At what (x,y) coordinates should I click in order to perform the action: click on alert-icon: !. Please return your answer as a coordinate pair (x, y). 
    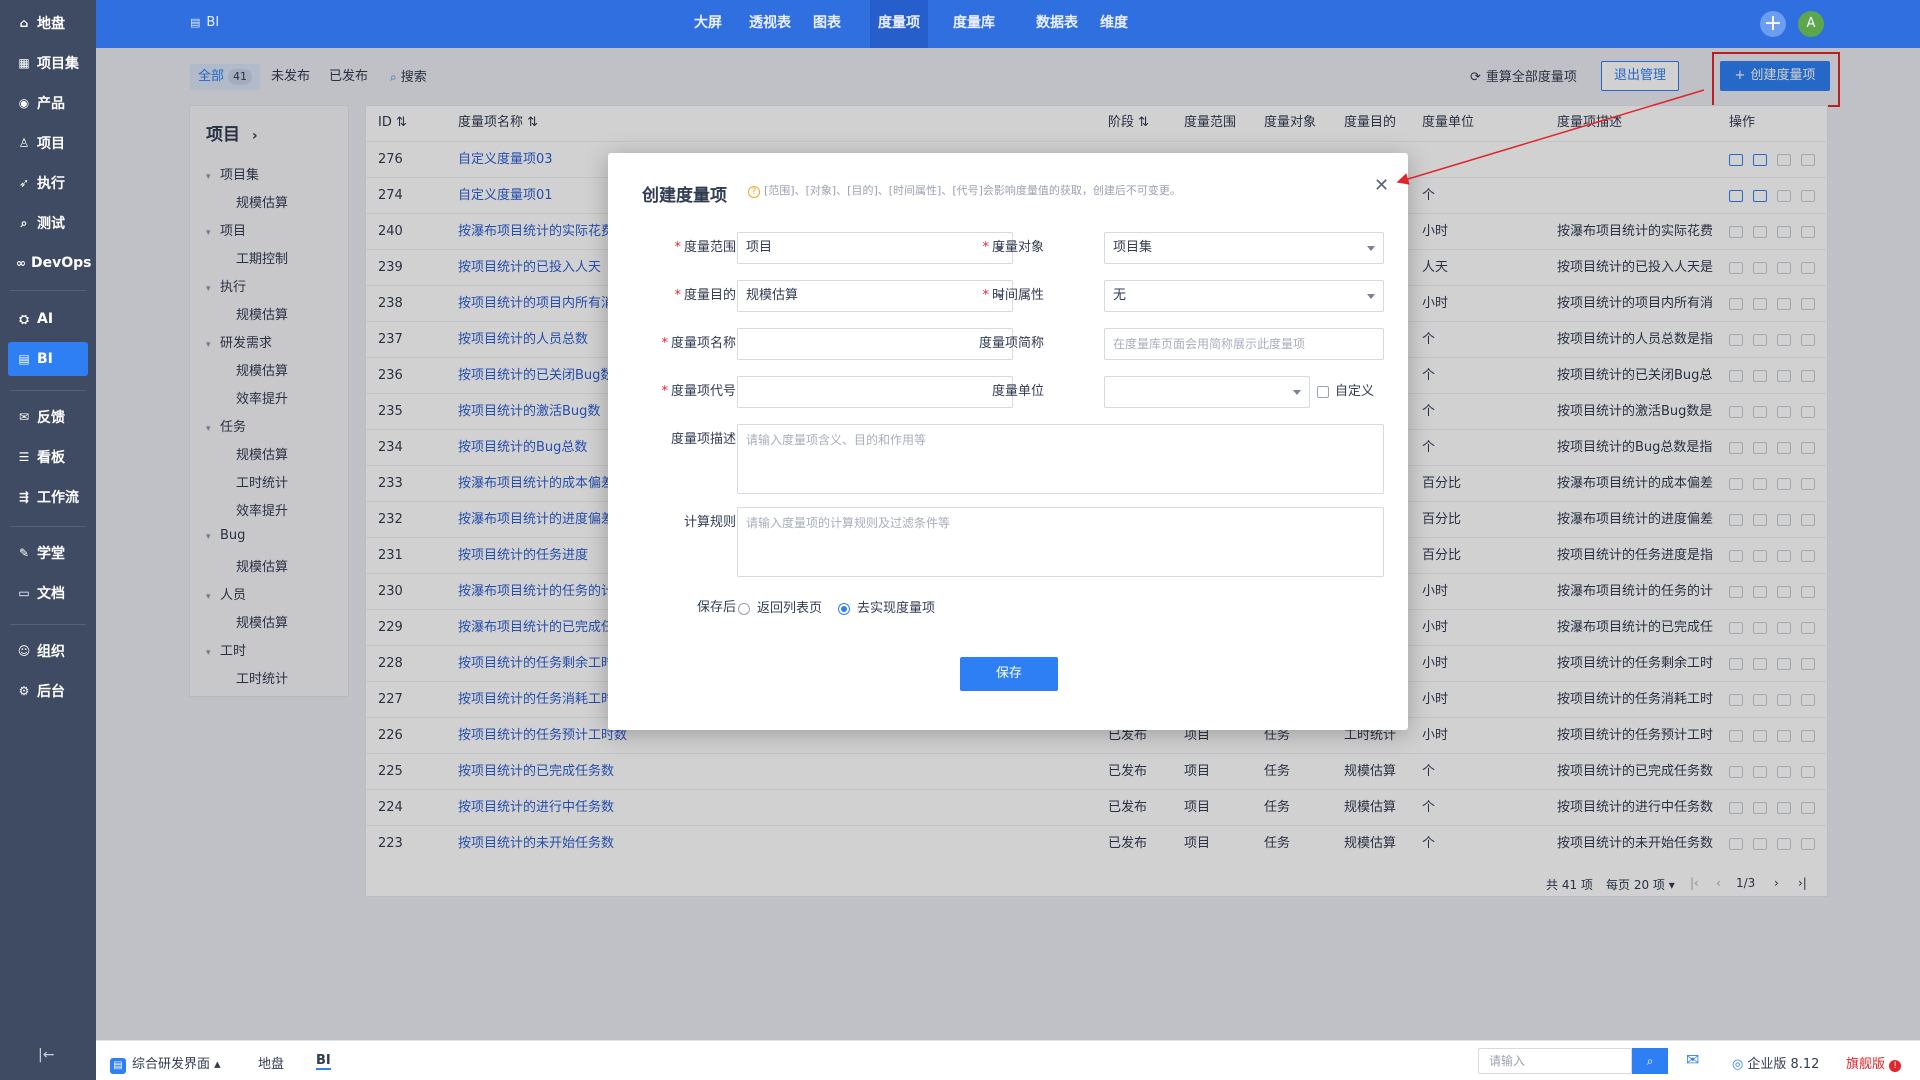
    Looking at the image, I should click on (1895, 1066).